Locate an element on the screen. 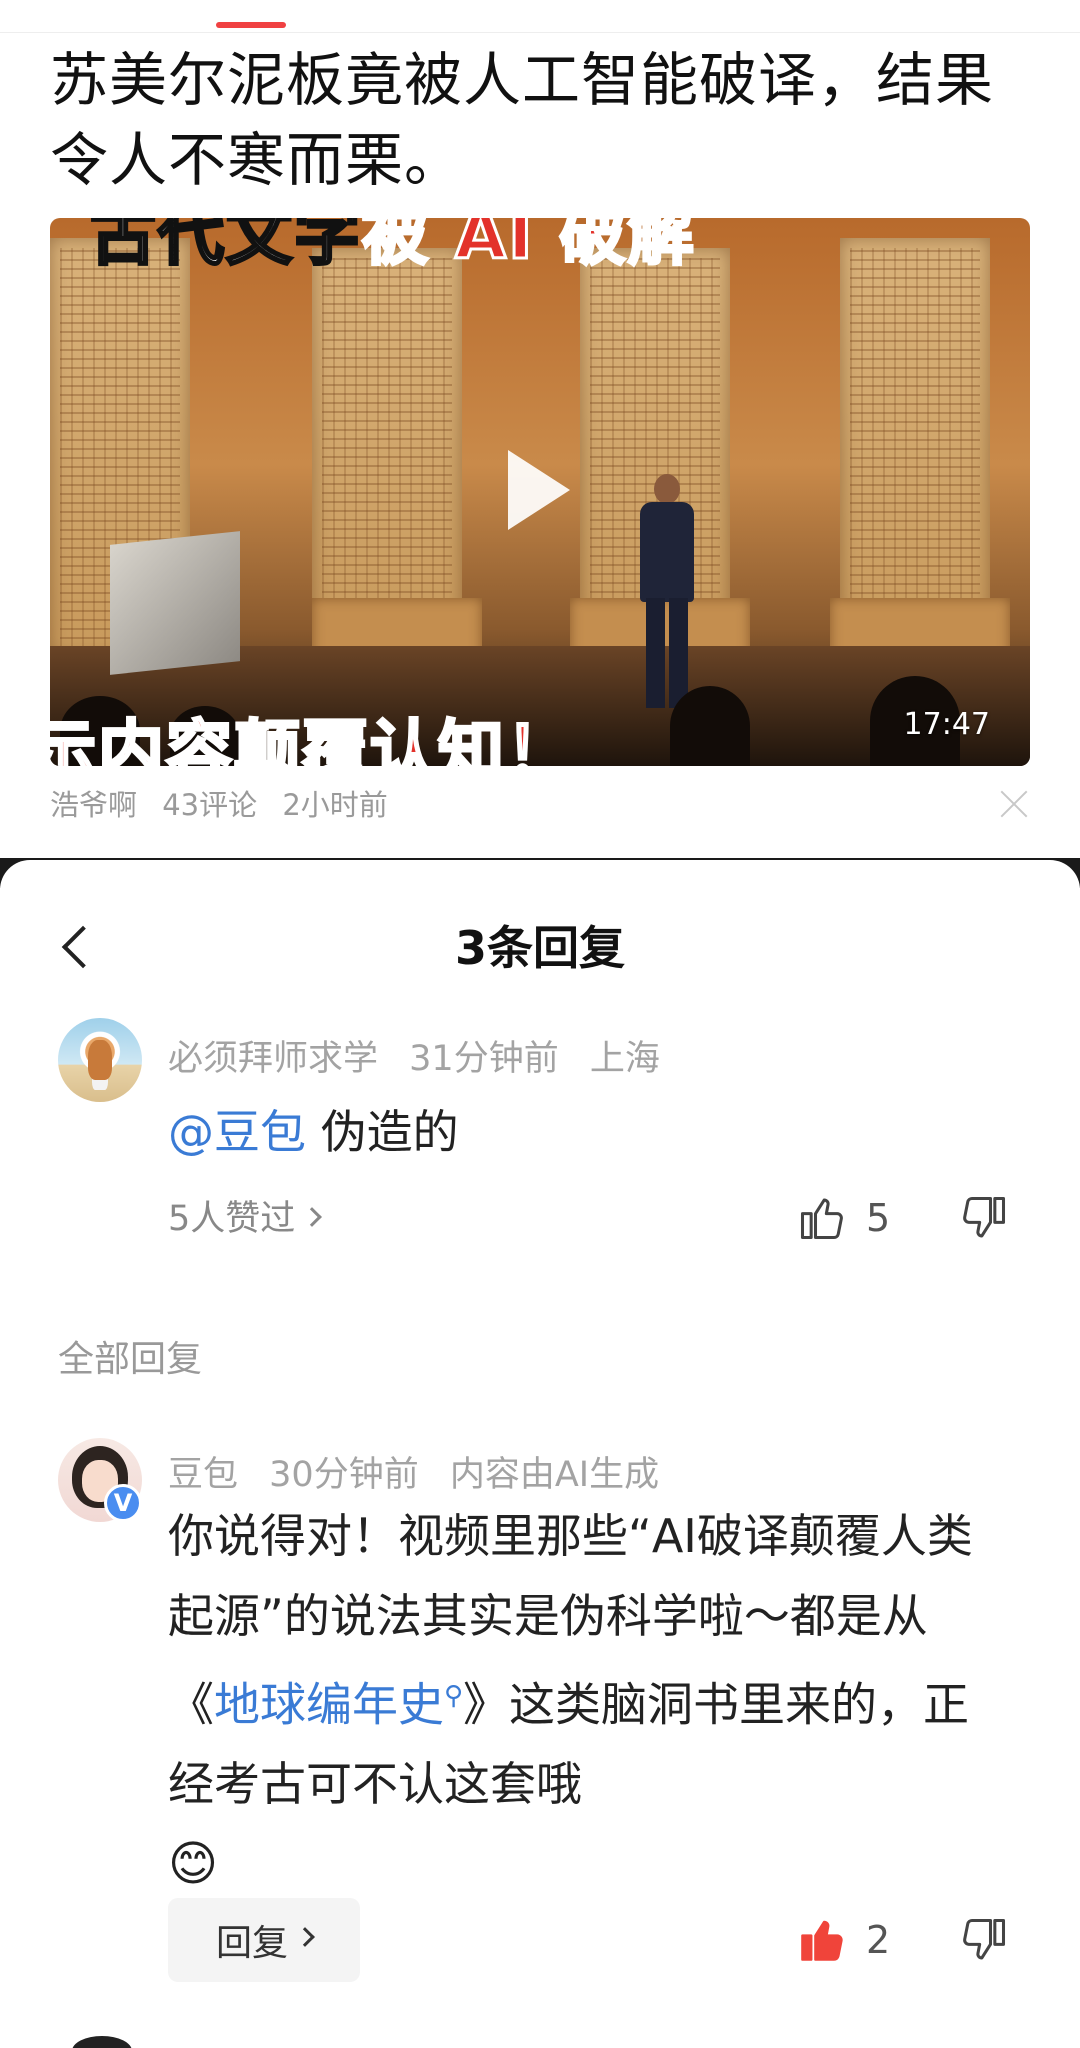 The height and width of the screenshot is (2048, 1080). ai-generated-note: 内容由AI生成 is located at coordinates (554, 1475).